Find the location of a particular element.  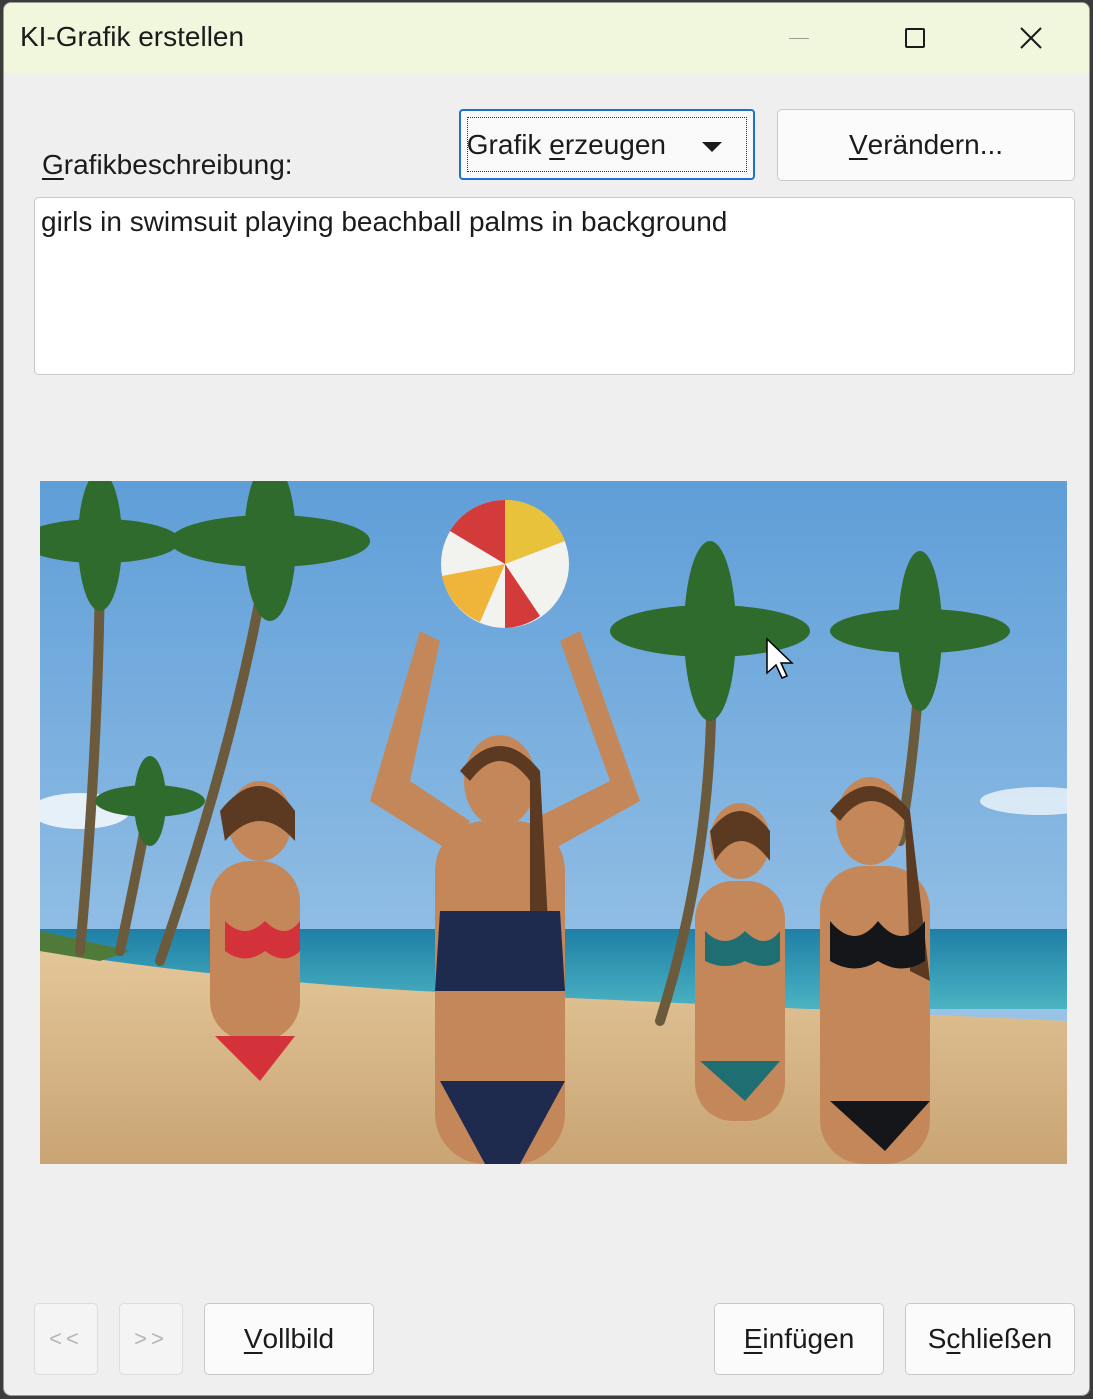

close-button: Sc hließen is located at coordinates (990, 1339).